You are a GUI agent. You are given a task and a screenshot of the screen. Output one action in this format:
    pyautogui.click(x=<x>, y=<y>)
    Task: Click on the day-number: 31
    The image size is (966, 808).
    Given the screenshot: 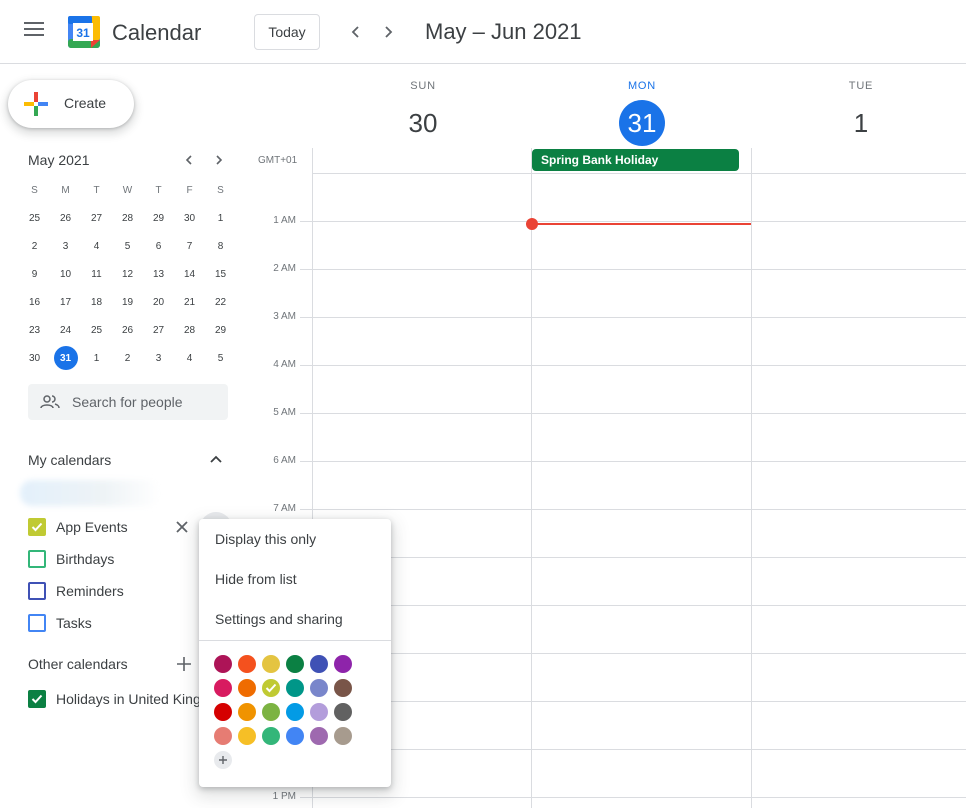 What is the action you would take?
    pyautogui.click(x=642, y=123)
    